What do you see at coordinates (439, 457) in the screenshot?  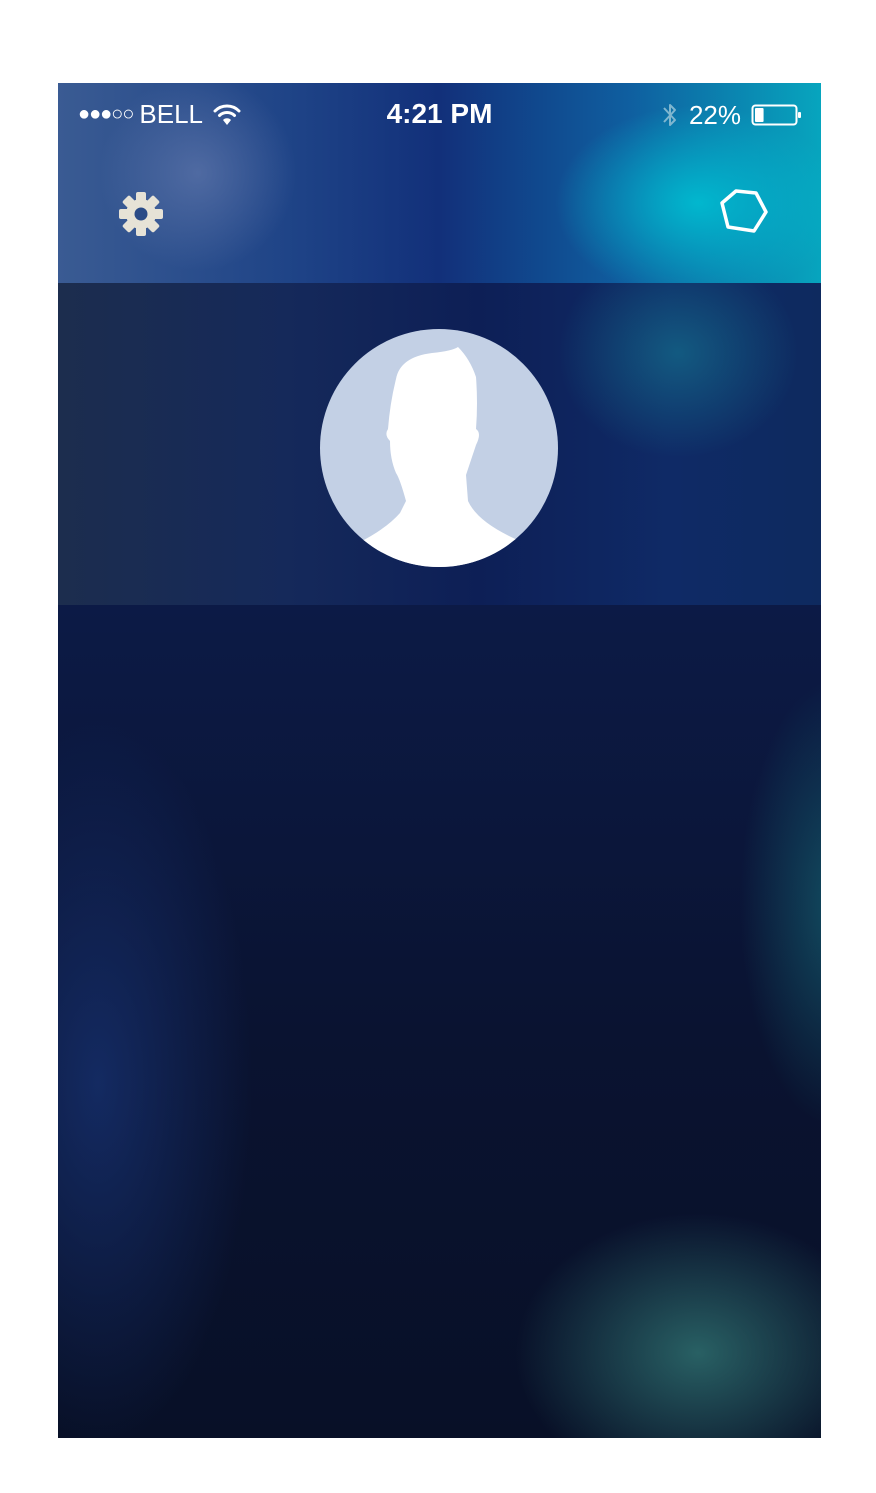 I see `profile-silhouette-icon` at bounding box center [439, 457].